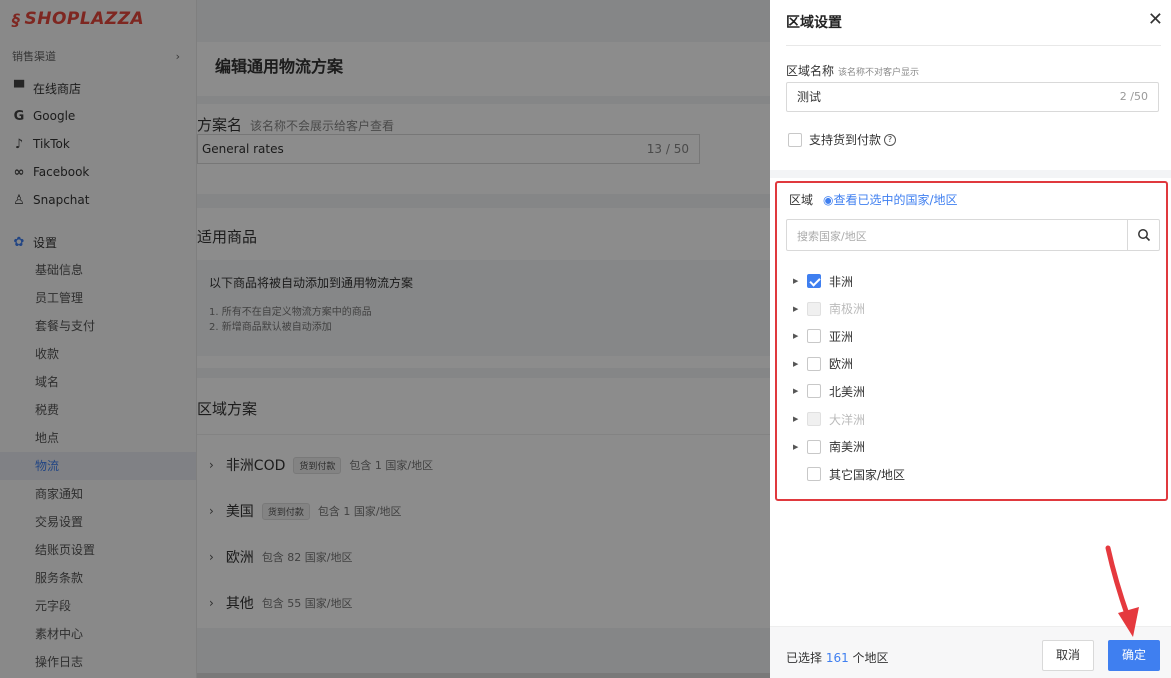 The height and width of the screenshot is (678, 1171). I want to click on region-label: 区域, so click(801, 200).